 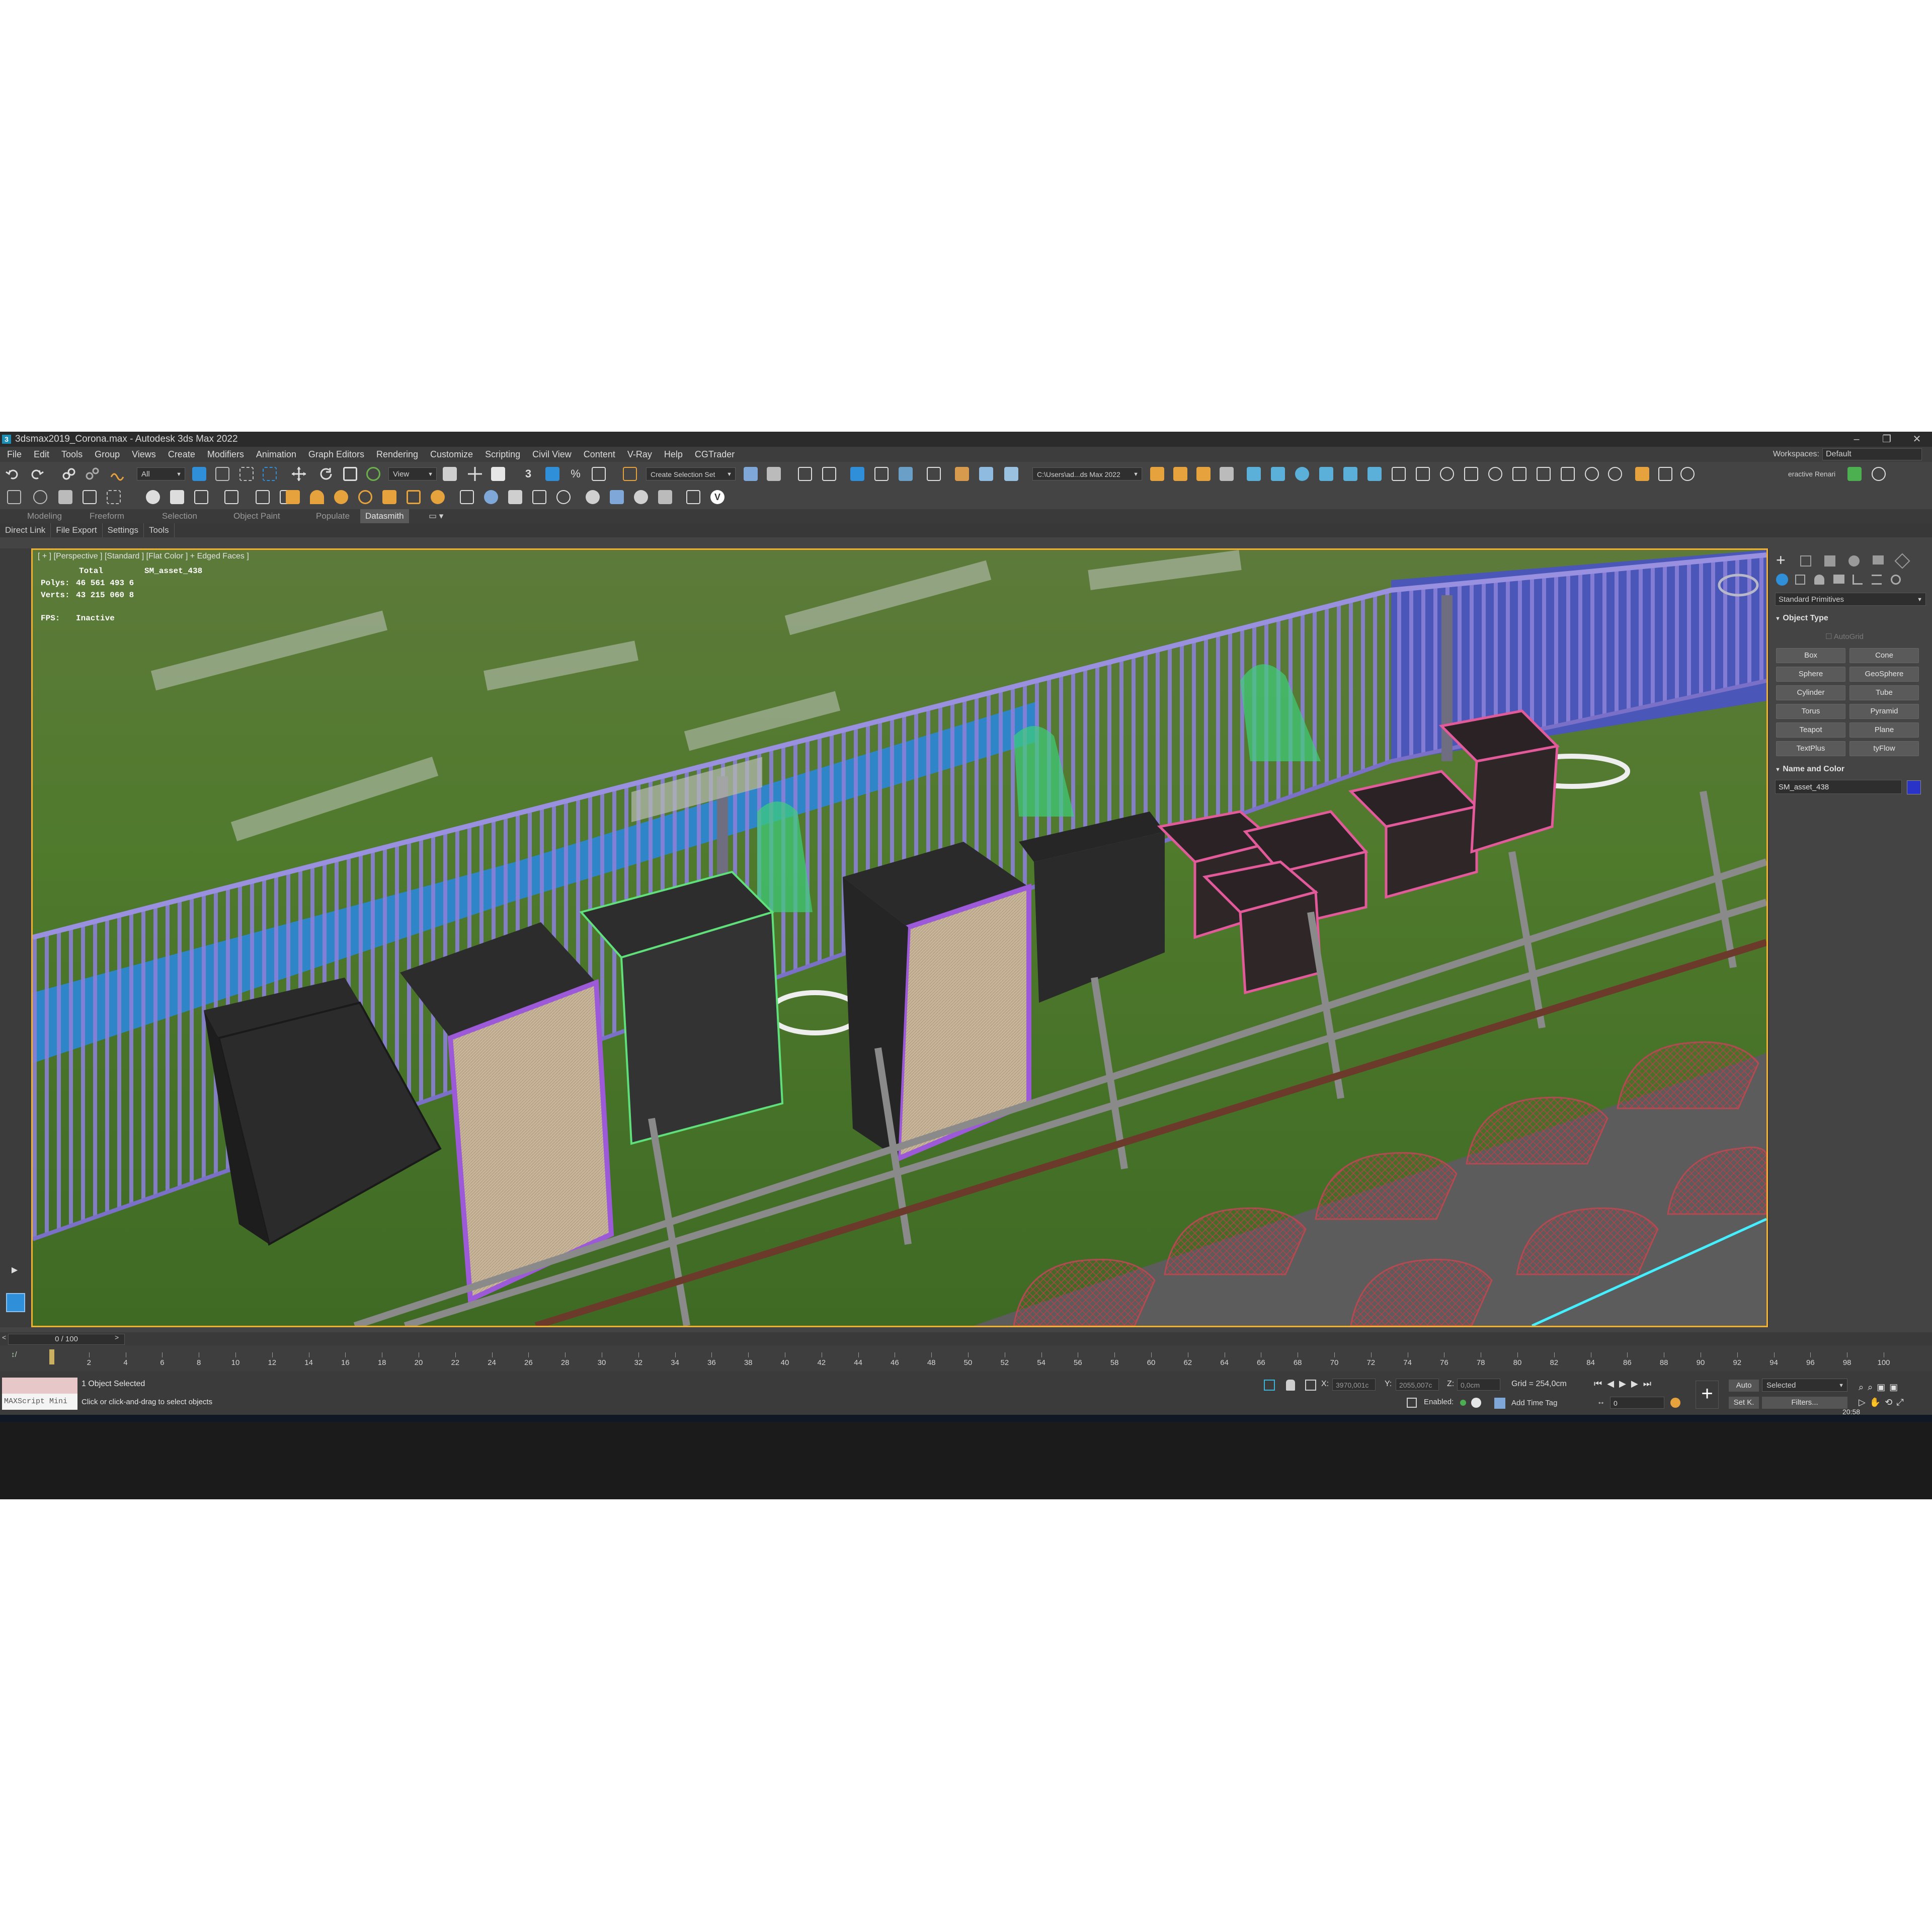 What do you see at coordinates (1495, 474) in the screenshot?
I see `vray-decal-icon` at bounding box center [1495, 474].